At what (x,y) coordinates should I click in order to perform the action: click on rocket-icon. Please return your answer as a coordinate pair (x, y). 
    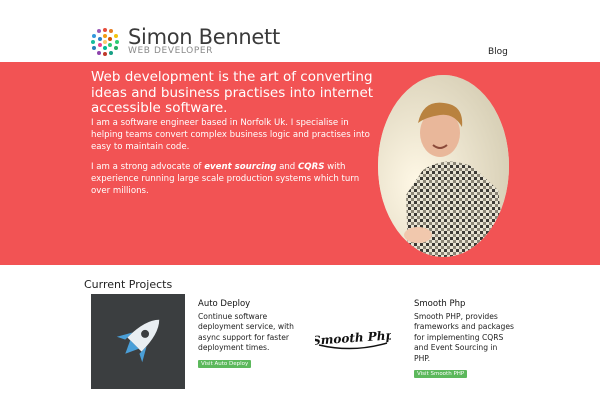
    Looking at the image, I should click on (138, 341).